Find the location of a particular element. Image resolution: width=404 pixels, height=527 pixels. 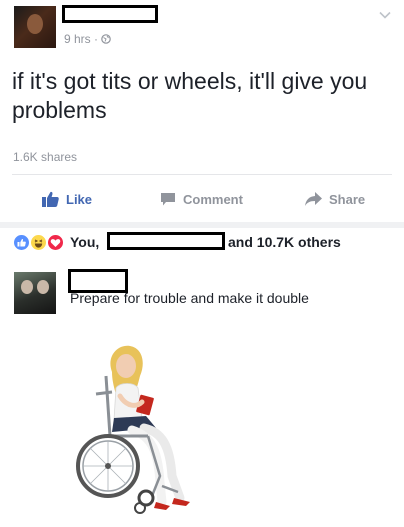

thumbs-up-icon is located at coordinates (50, 199).